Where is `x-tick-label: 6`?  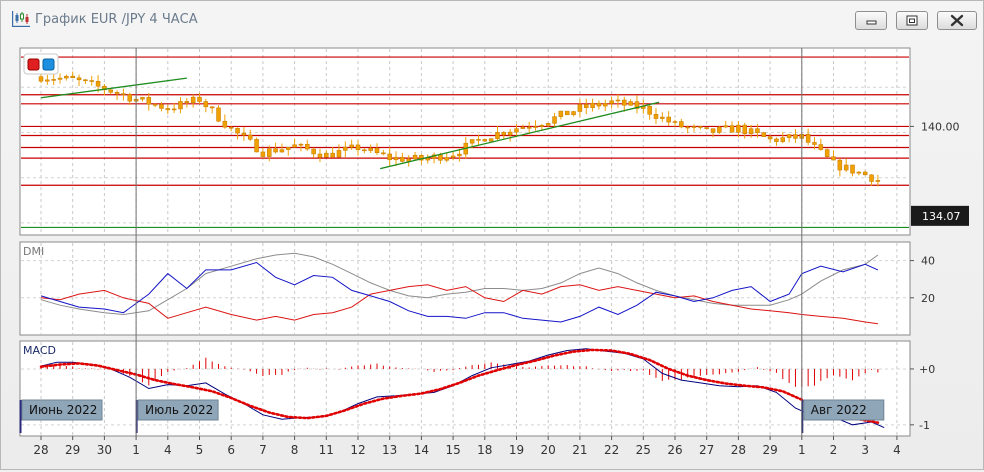 x-tick-label: 6 is located at coordinates (231, 450).